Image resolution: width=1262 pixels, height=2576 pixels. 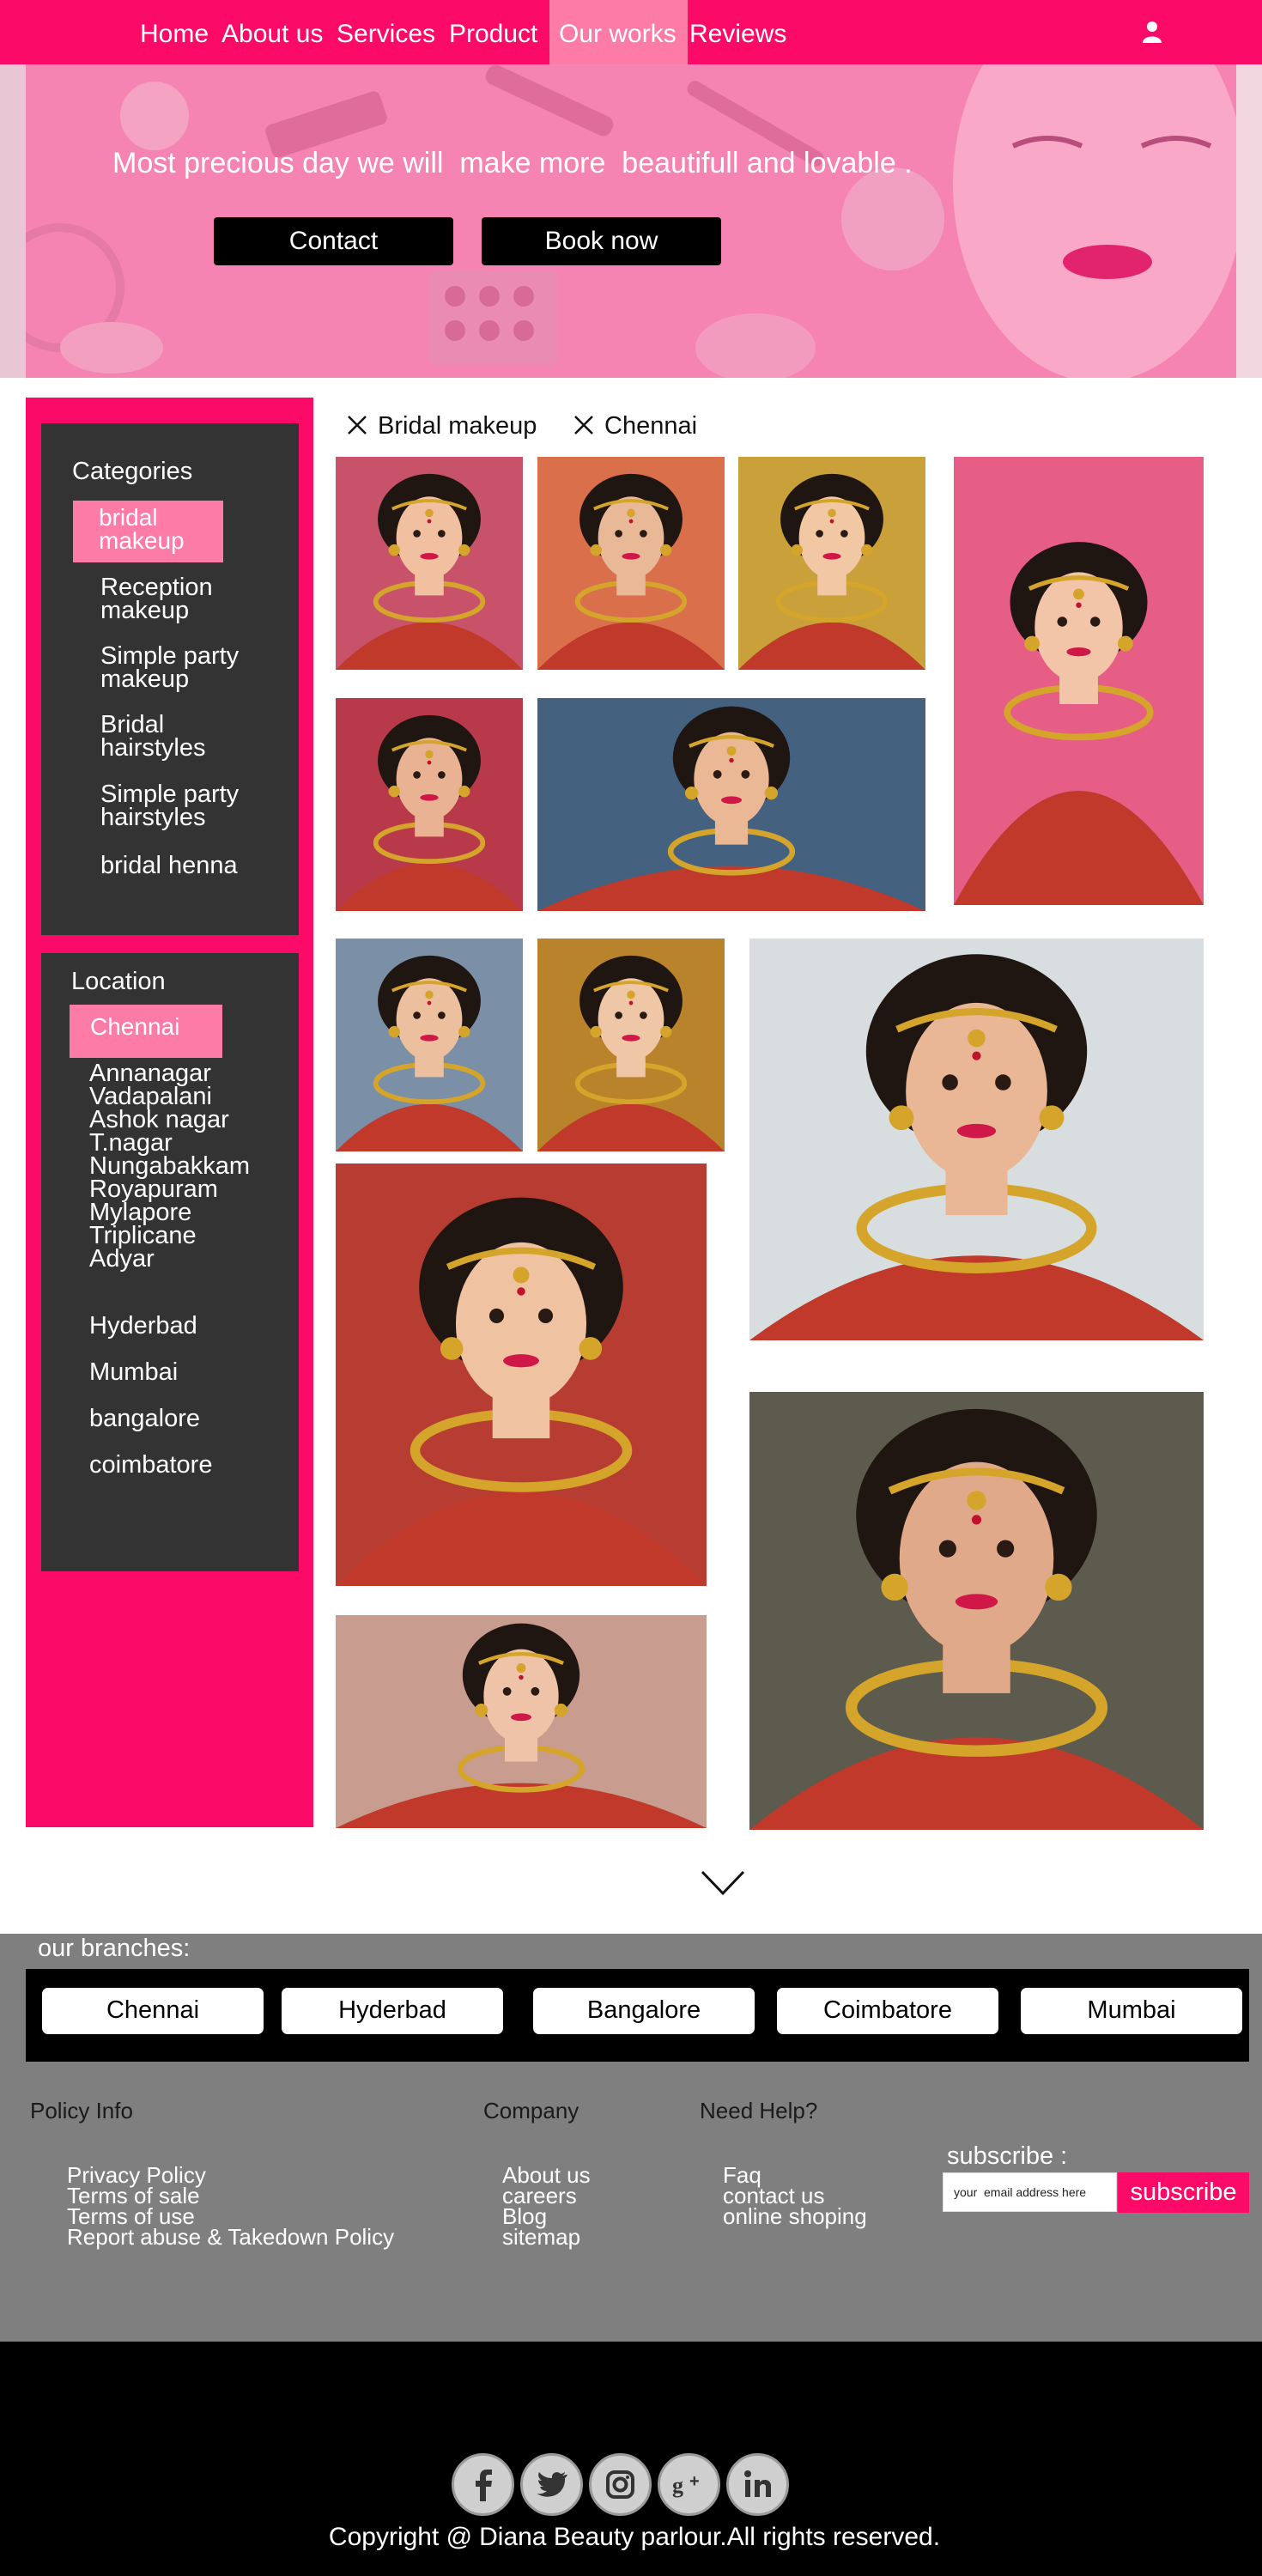 I want to click on subscribe-button: subscribe, so click(x=1183, y=2192).